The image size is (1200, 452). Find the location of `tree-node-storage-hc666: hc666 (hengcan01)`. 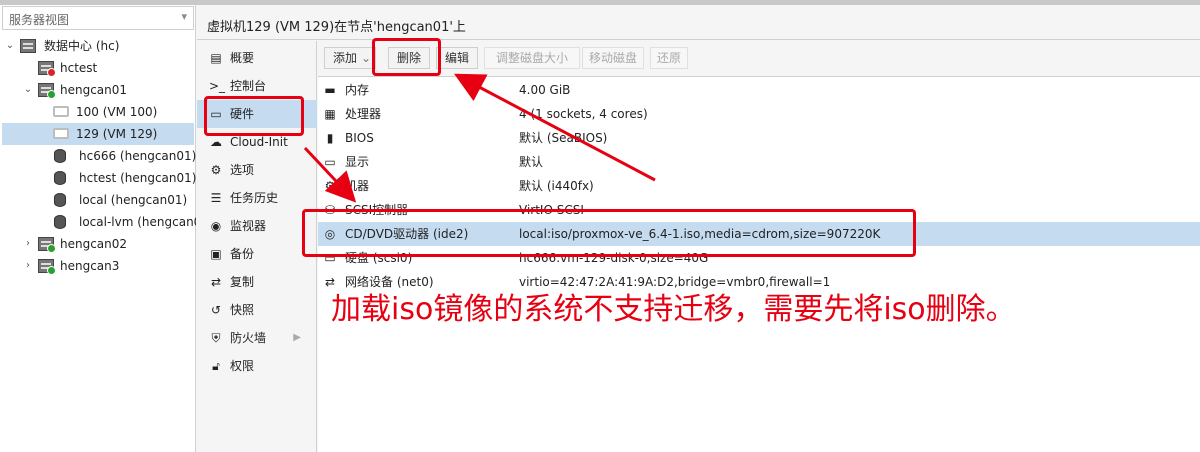

tree-node-storage-hc666: hc666 (hengcan01) is located at coordinates (98, 156).